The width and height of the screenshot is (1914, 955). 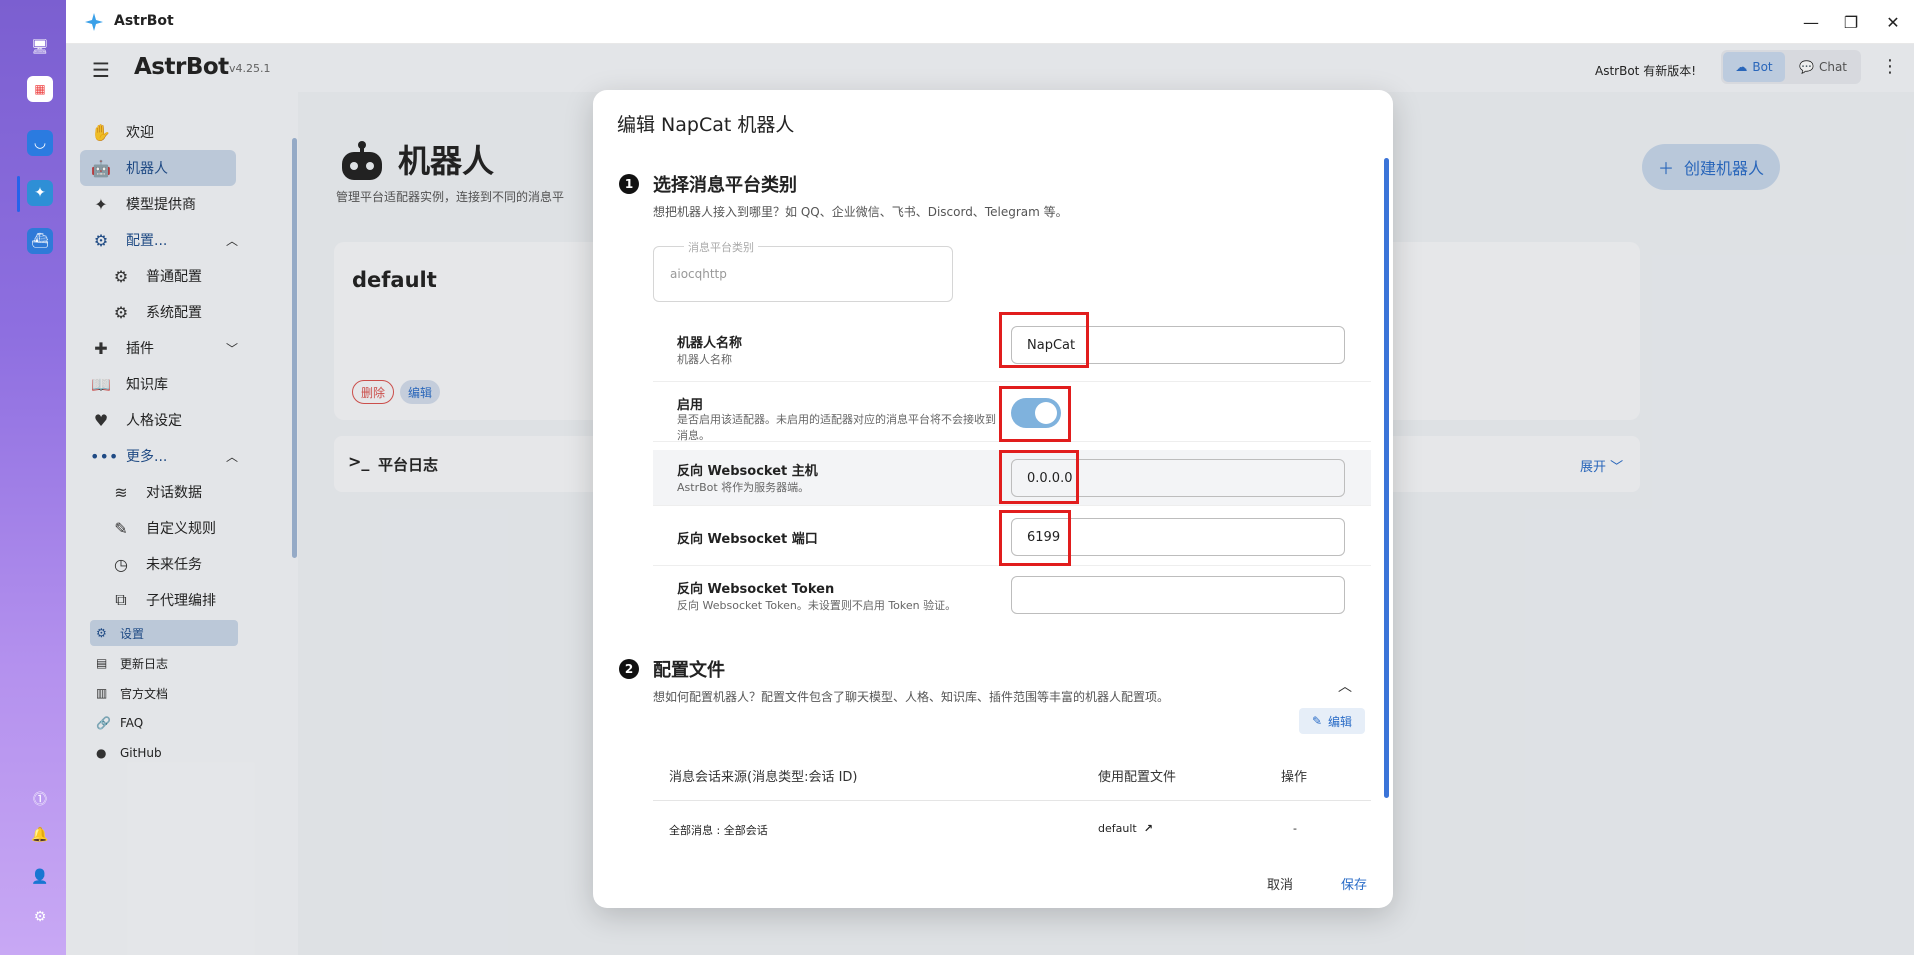 I want to click on astrbot-logo-icon, so click(x=94, y=22).